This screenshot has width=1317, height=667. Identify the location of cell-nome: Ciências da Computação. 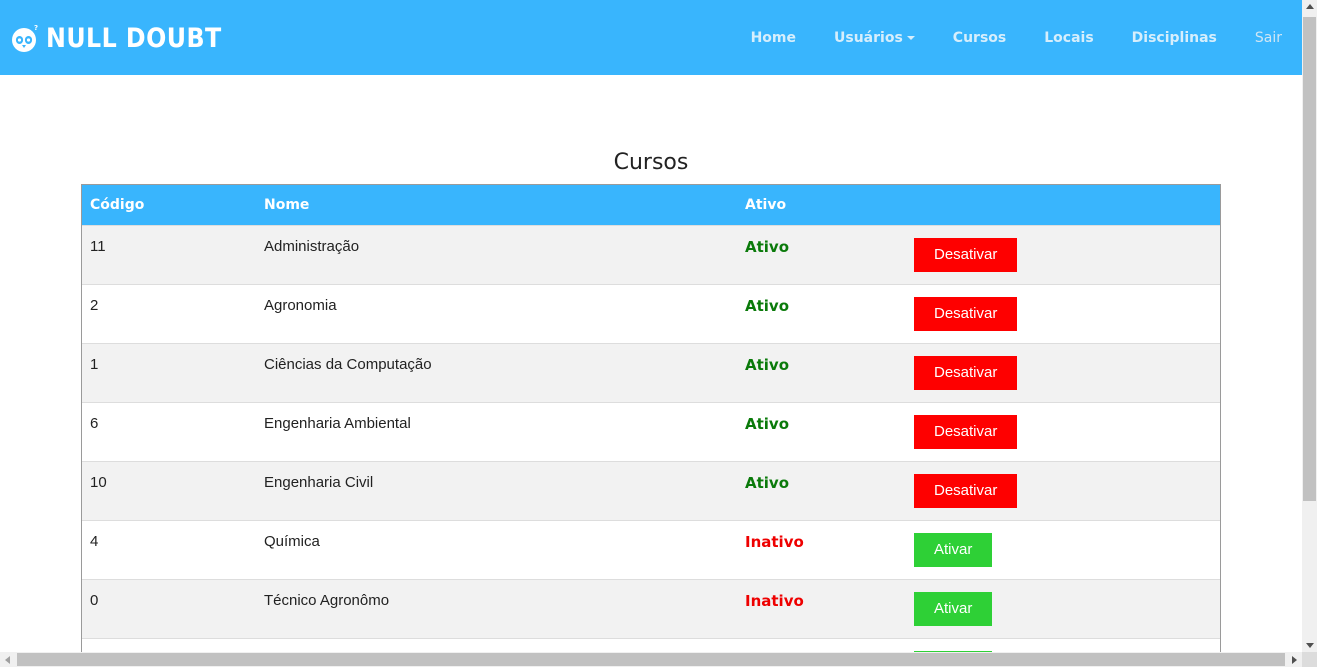
(348, 364).